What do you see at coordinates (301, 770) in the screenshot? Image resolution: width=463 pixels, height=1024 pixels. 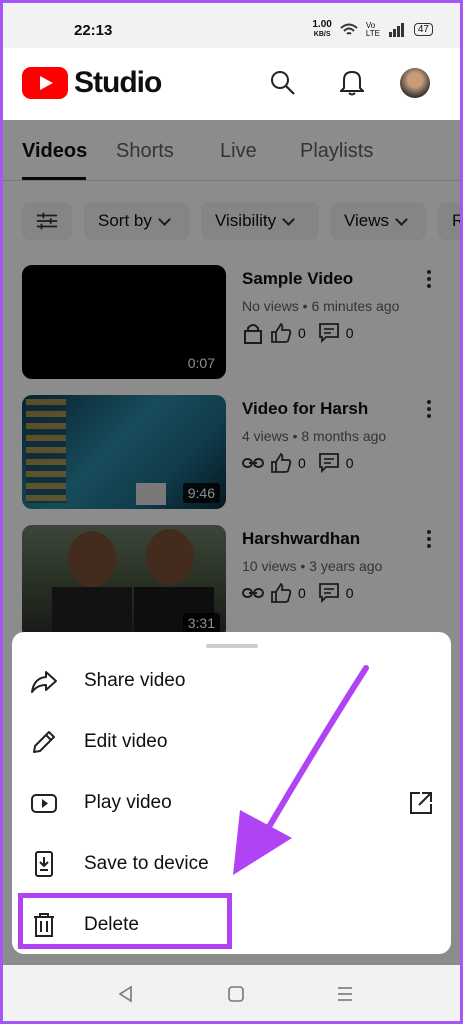 I see `annotation-arrow` at bounding box center [301, 770].